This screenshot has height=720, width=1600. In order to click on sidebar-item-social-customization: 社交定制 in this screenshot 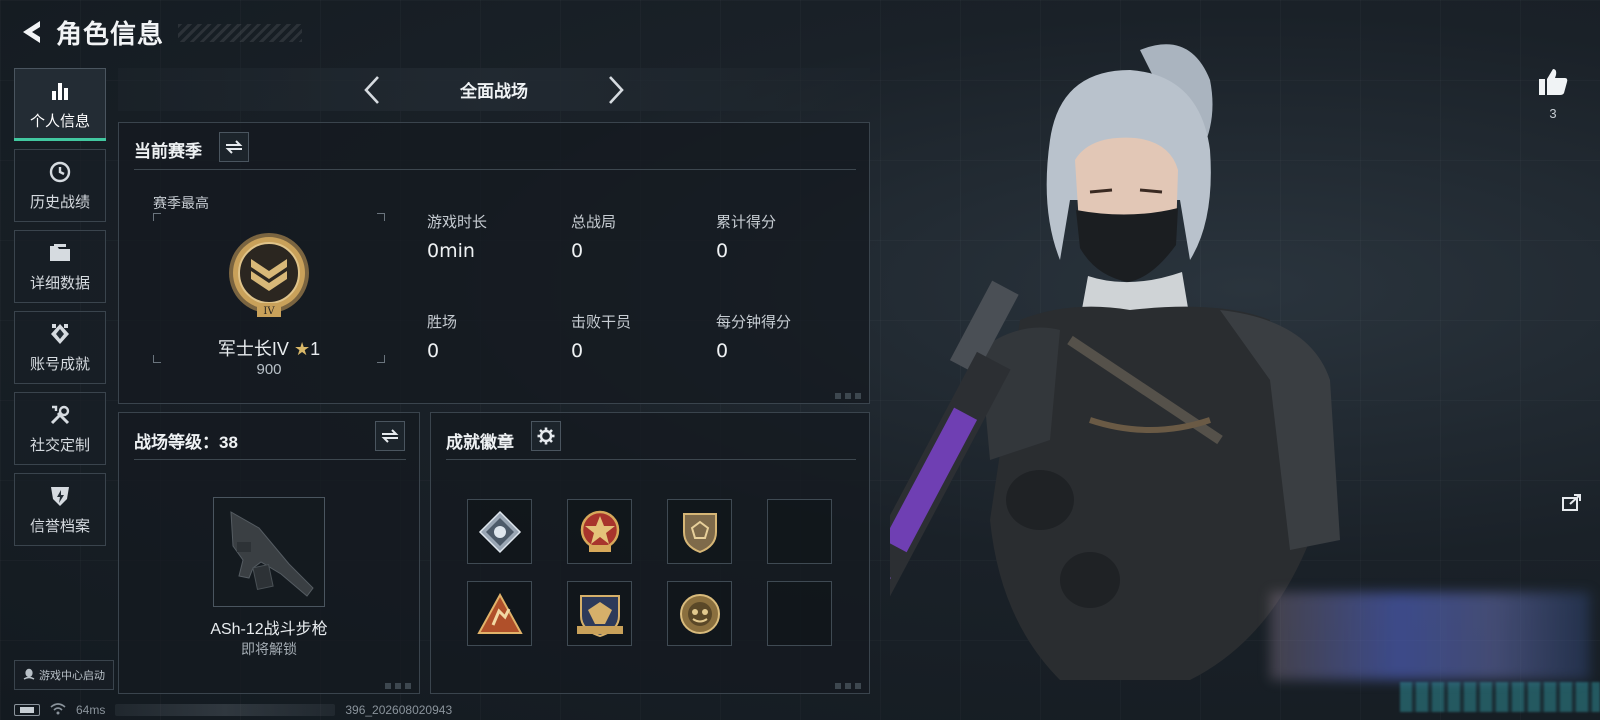, I will do `click(60, 428)`.